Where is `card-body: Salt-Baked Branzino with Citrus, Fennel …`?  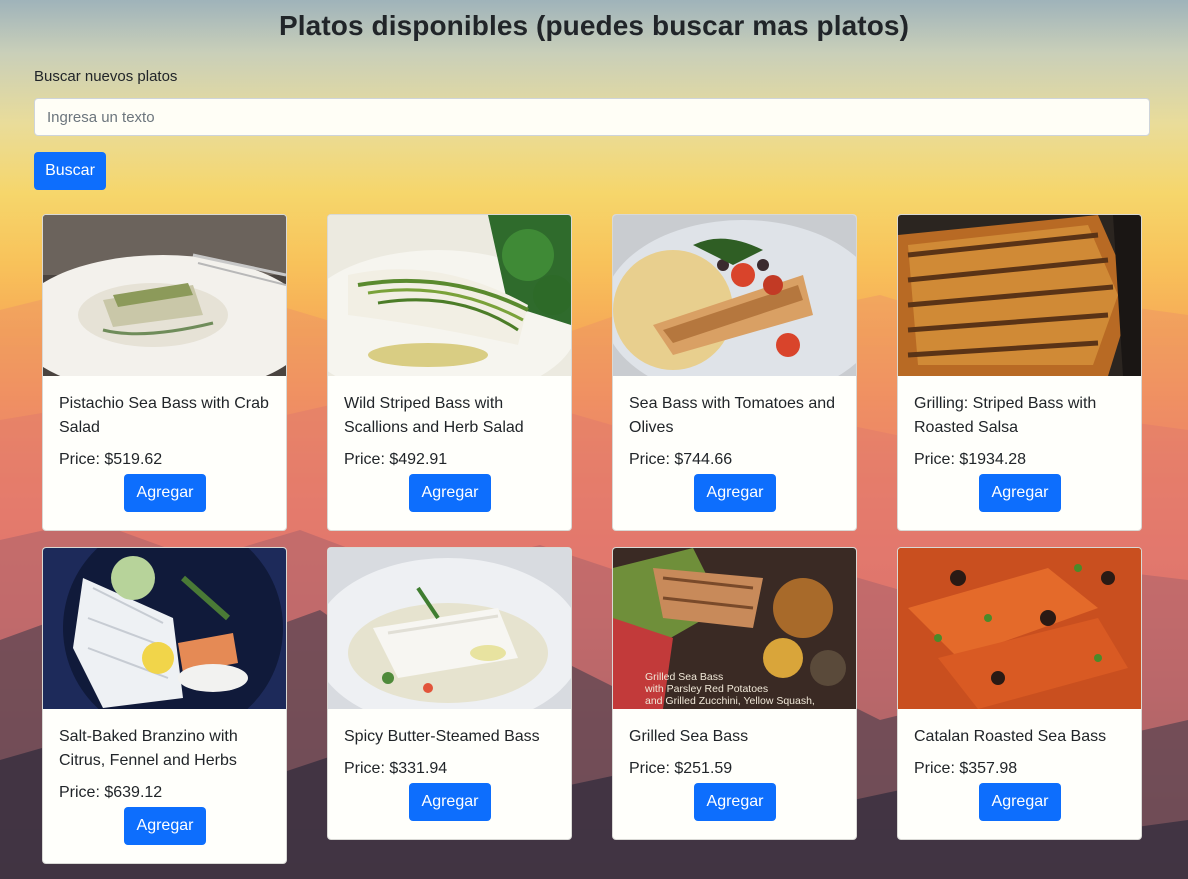 card-body: Salt-Baked Branzino with Citrus, Fennel … is located at coordinates (164, 786).